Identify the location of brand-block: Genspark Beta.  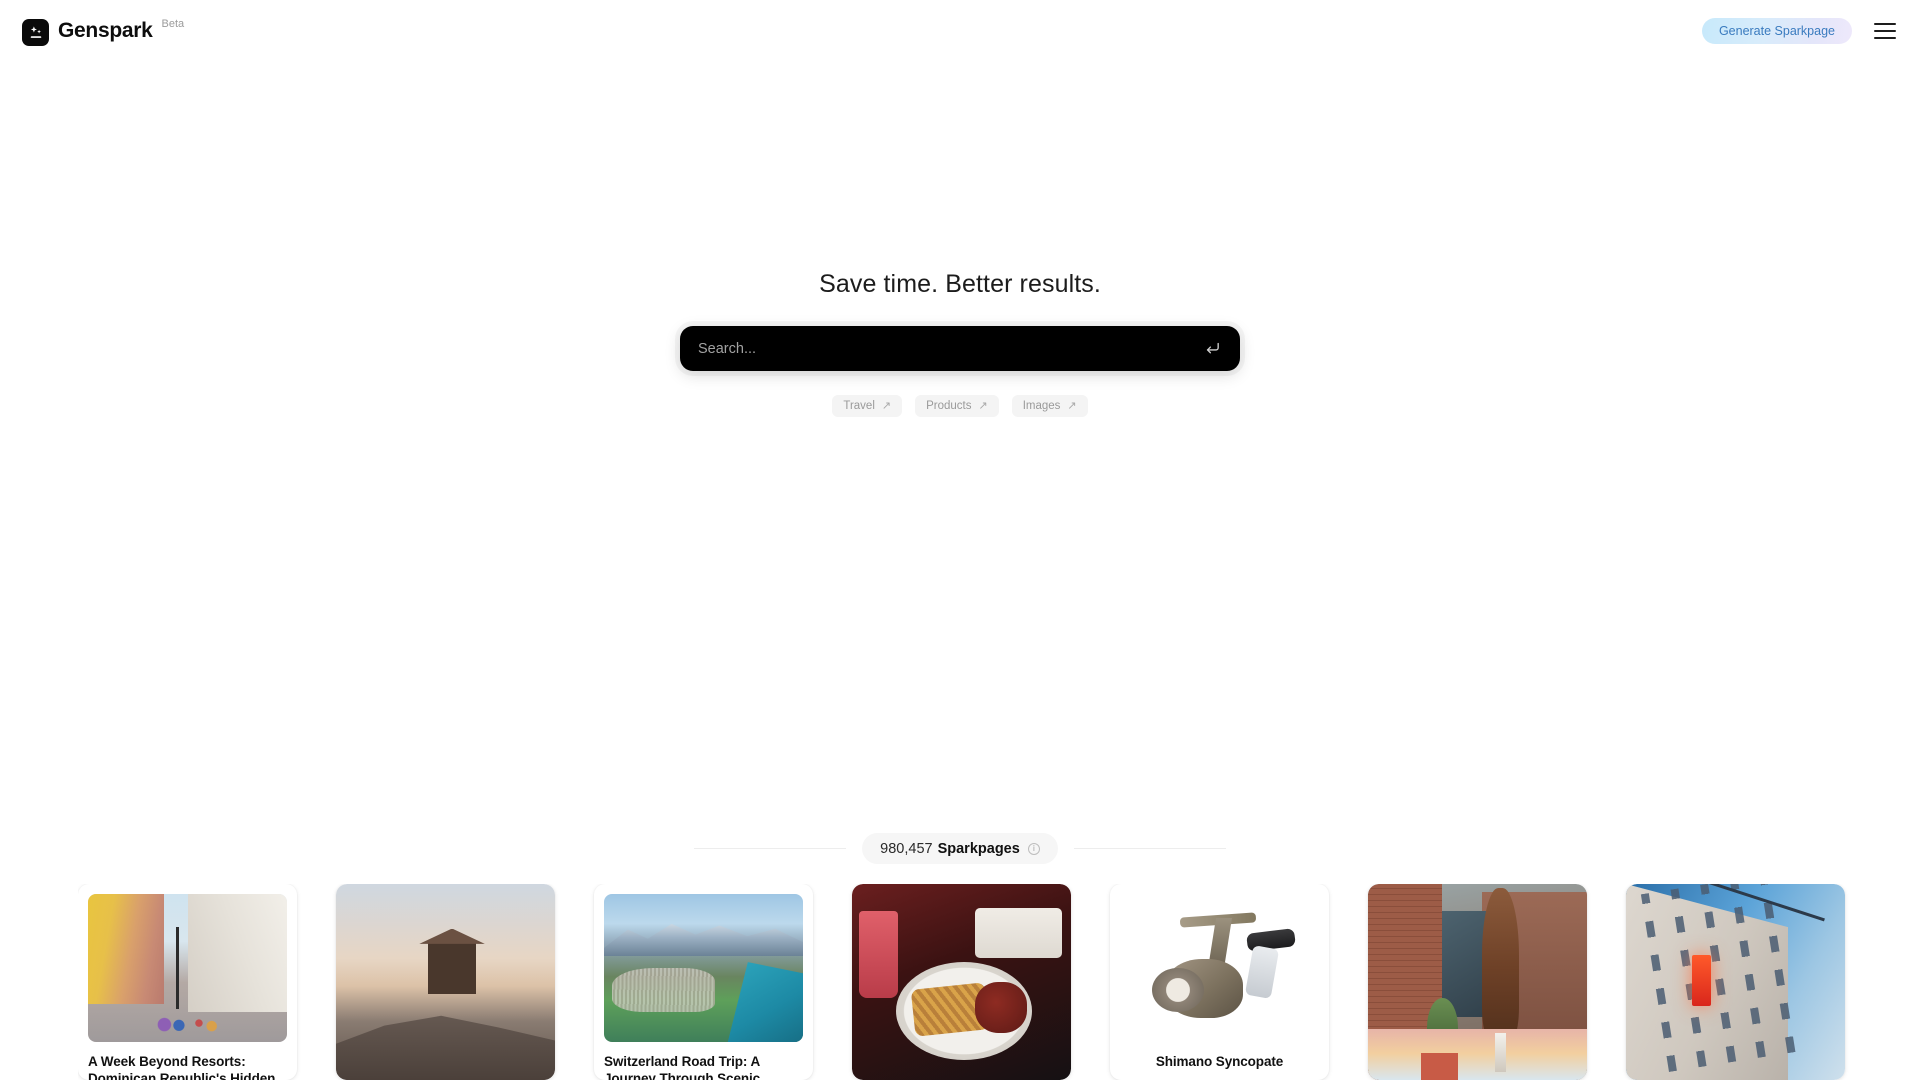
(103, 31).